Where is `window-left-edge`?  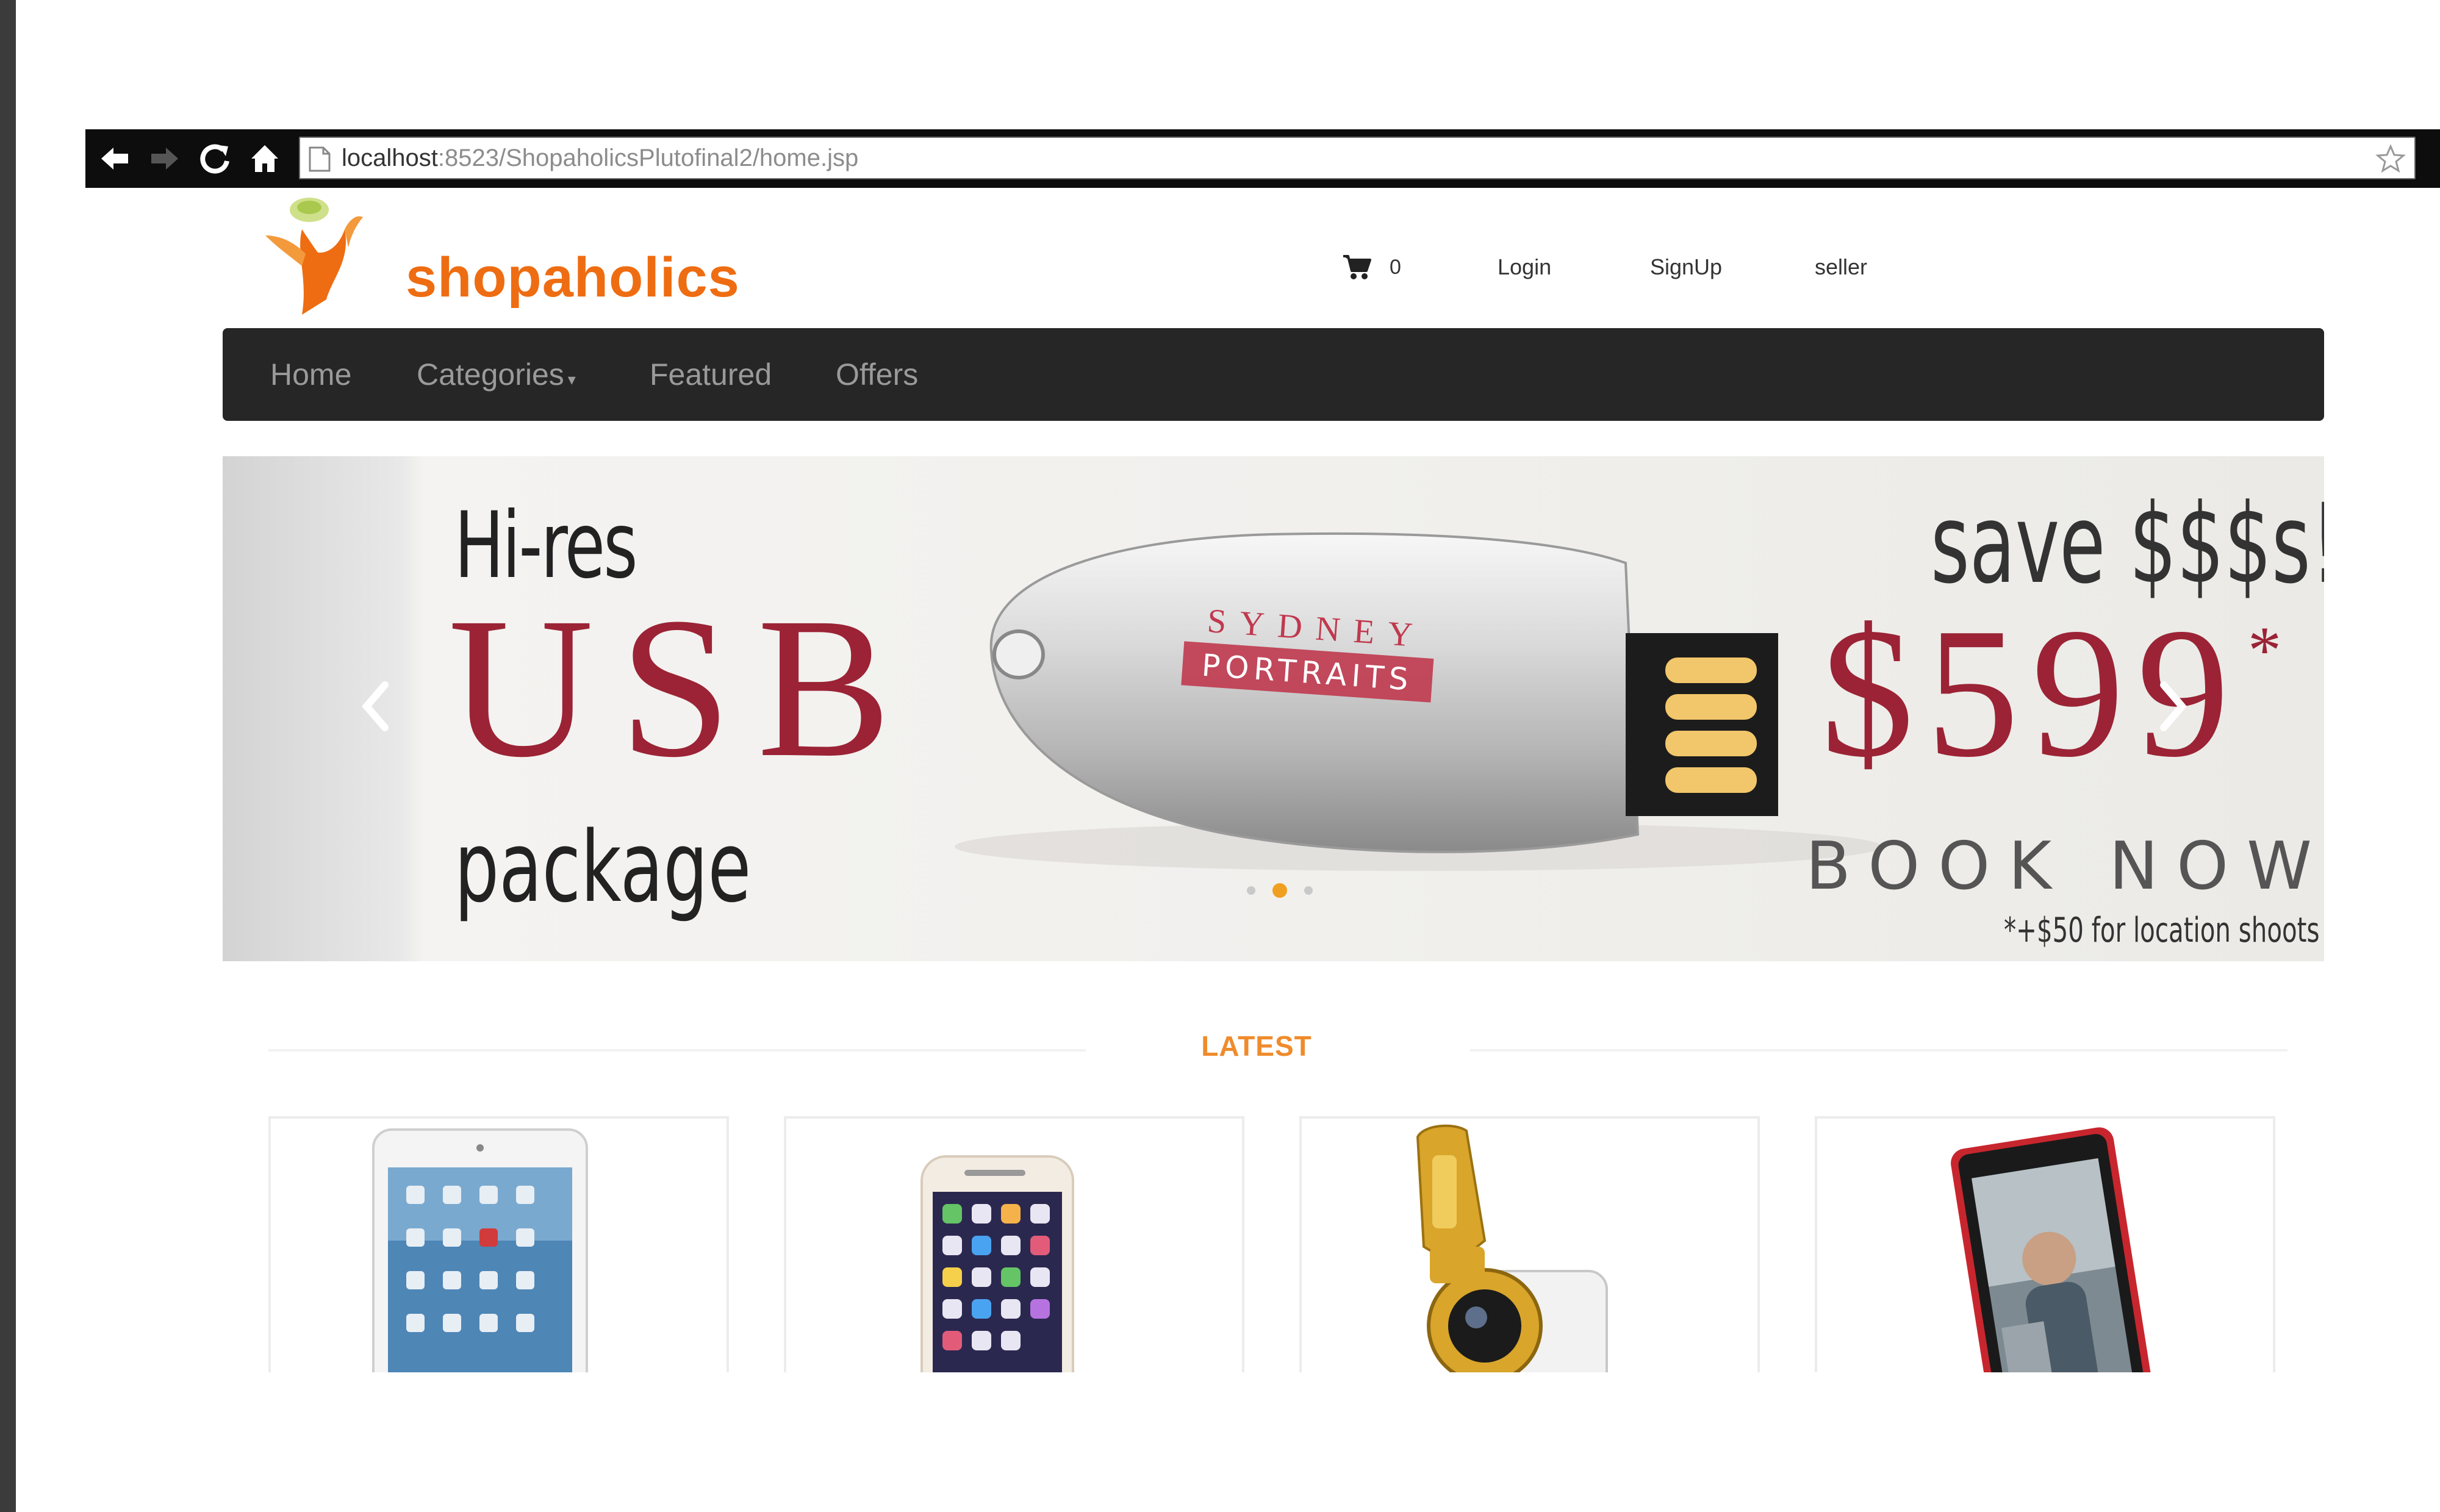
window-left-edge is located at coordinates (8, 756).